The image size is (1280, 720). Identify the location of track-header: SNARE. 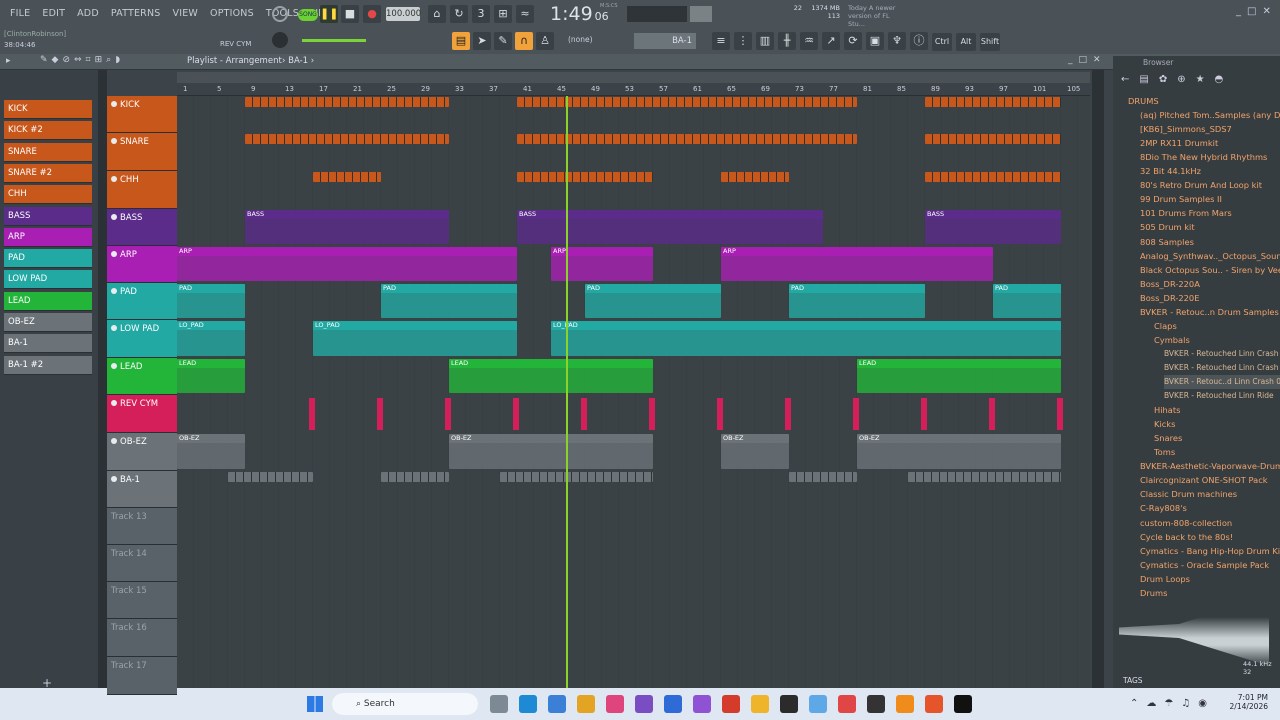
(142, 152).